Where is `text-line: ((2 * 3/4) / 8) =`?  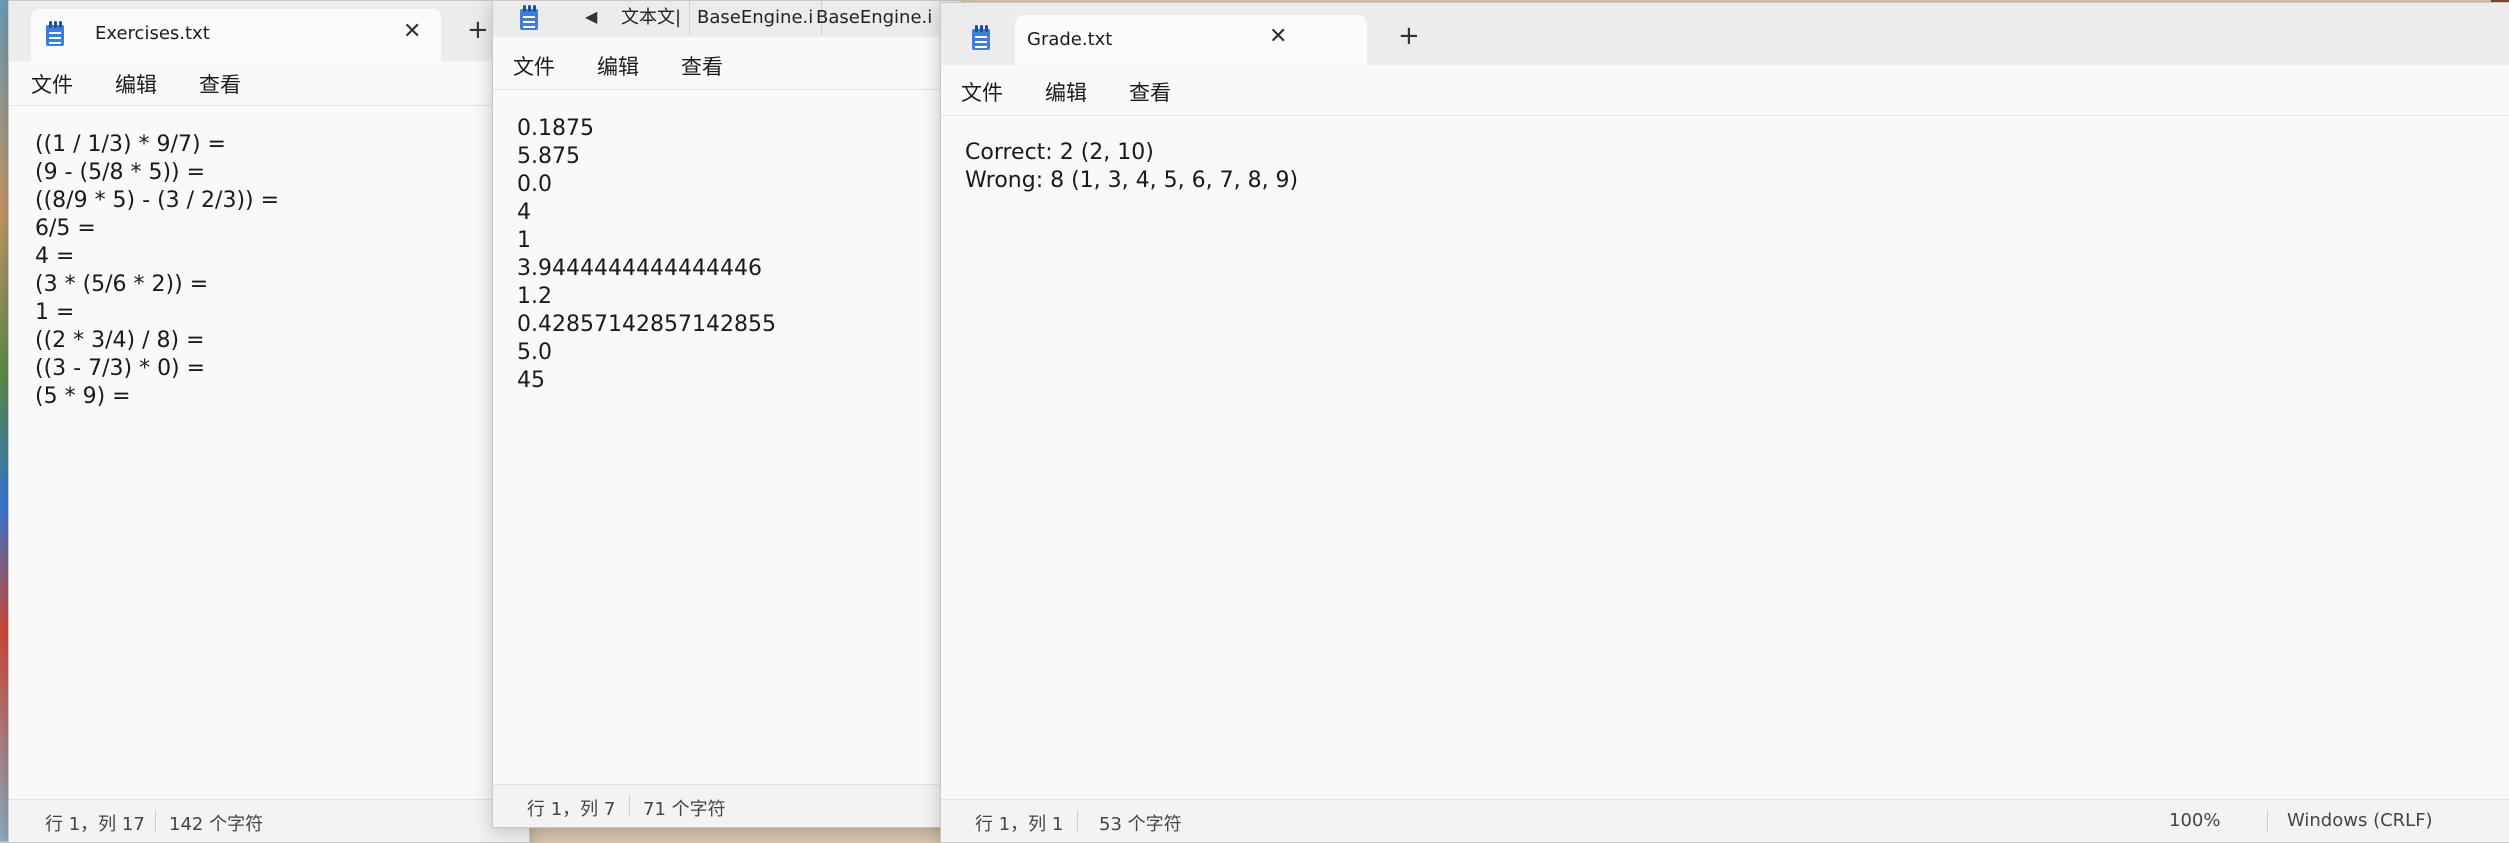
text-line: ((2 * 3/4) / 8) = is located at coordinates (120, 340).